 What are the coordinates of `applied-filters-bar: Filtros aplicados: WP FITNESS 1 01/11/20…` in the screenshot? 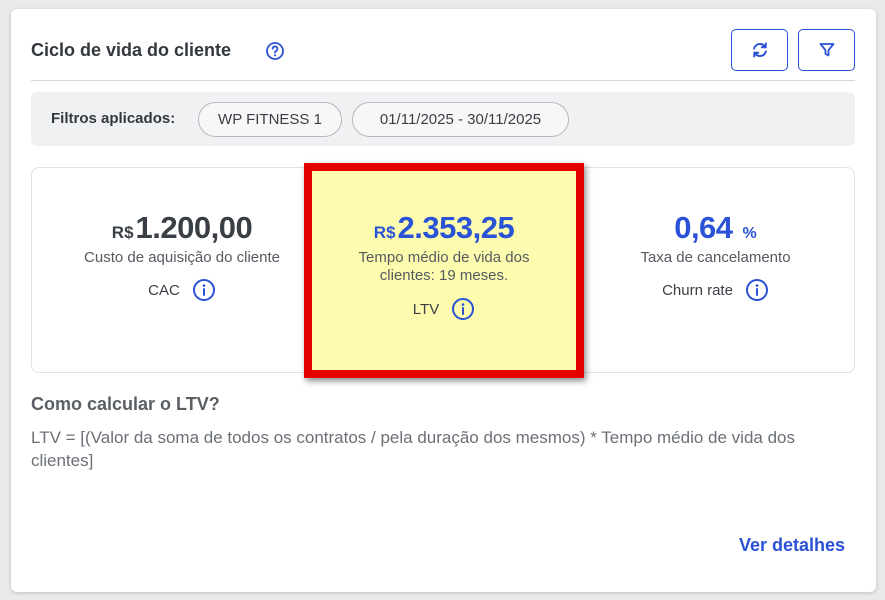 It's located at (443, 119).